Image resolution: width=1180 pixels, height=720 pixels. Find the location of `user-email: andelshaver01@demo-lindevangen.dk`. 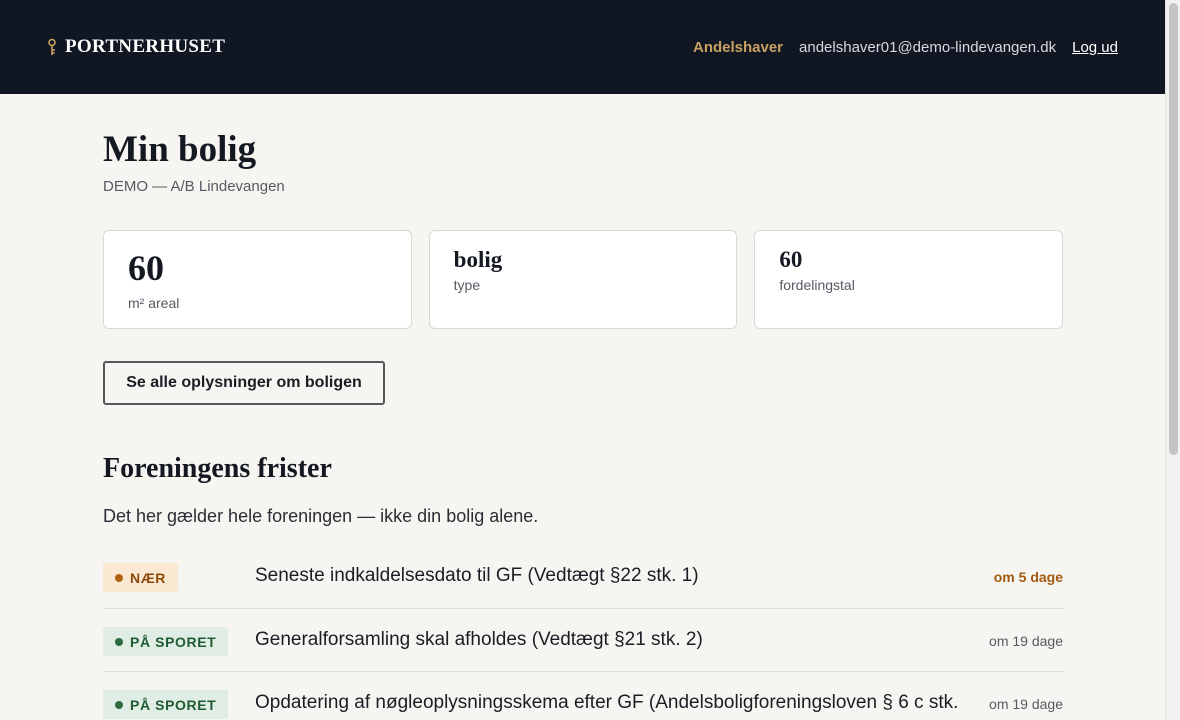

user-email: andelshaver01@demo-lindevangen.dk is located at coordinates (928, 47).